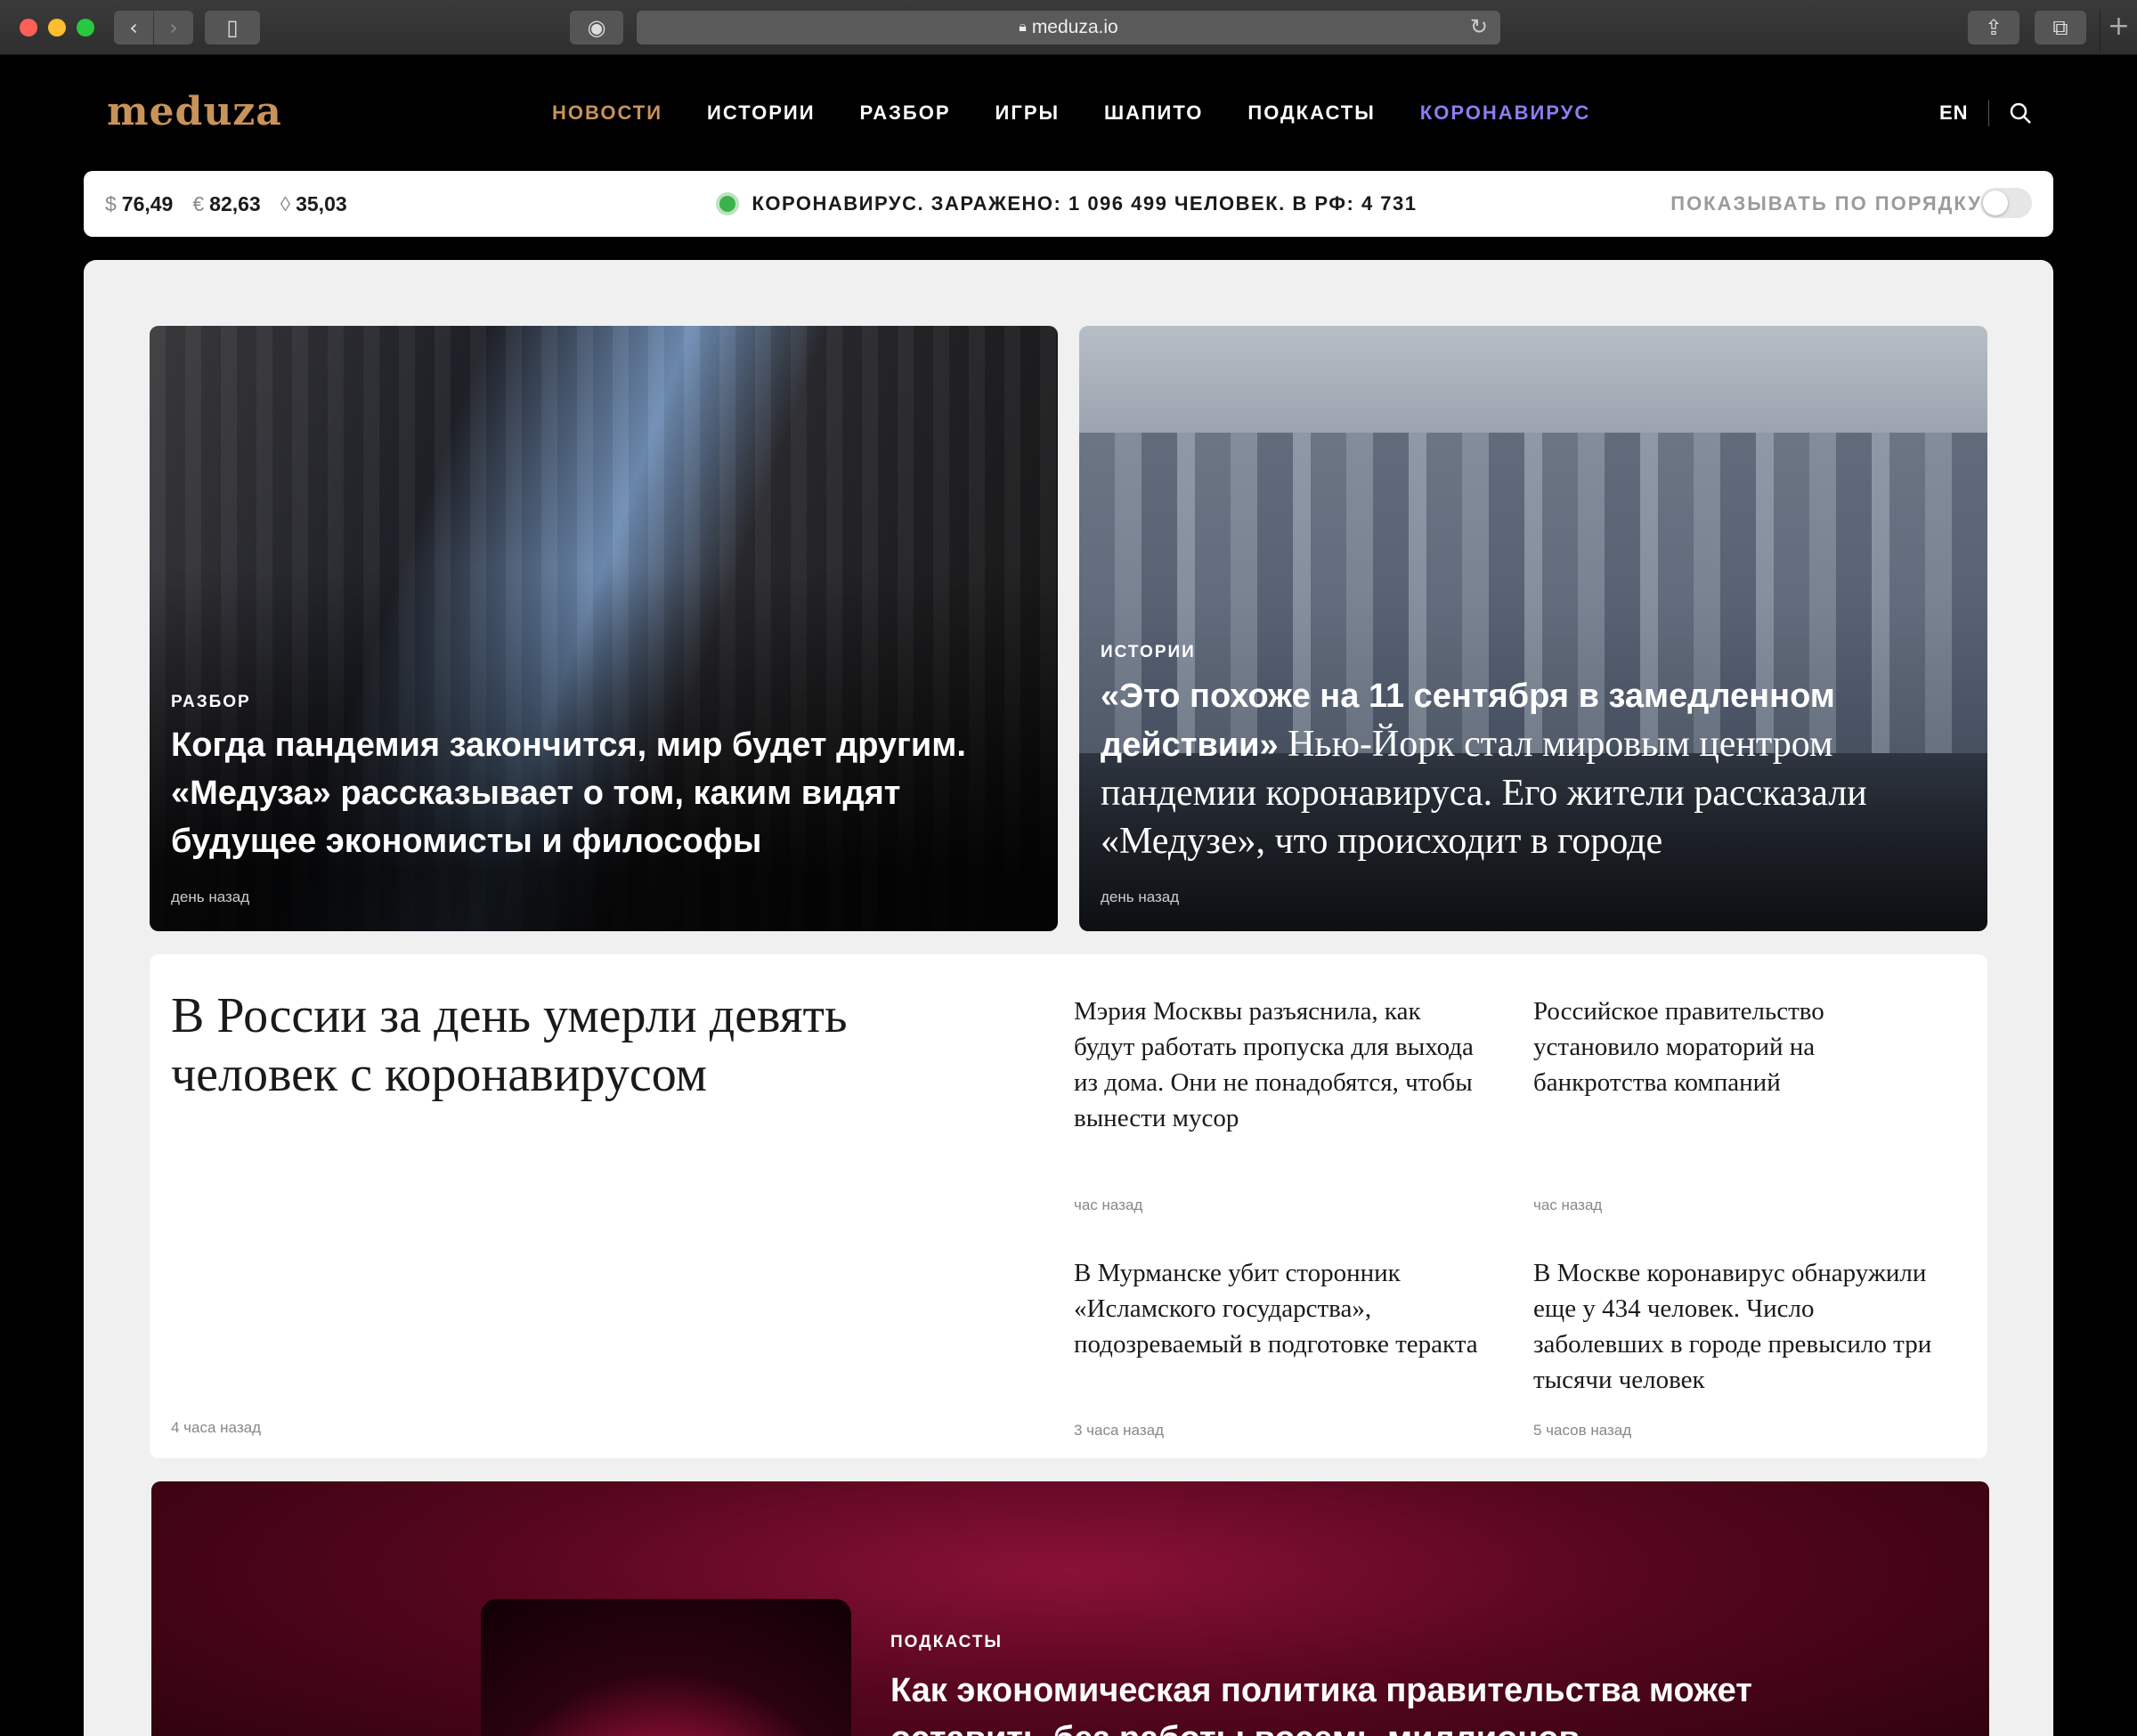 This screenshot has width=2137, height=1736. I want to click on order-label: ПОКАЗЫВАТЬ ПО ПОРЯДКУ, so click(1826, 203).